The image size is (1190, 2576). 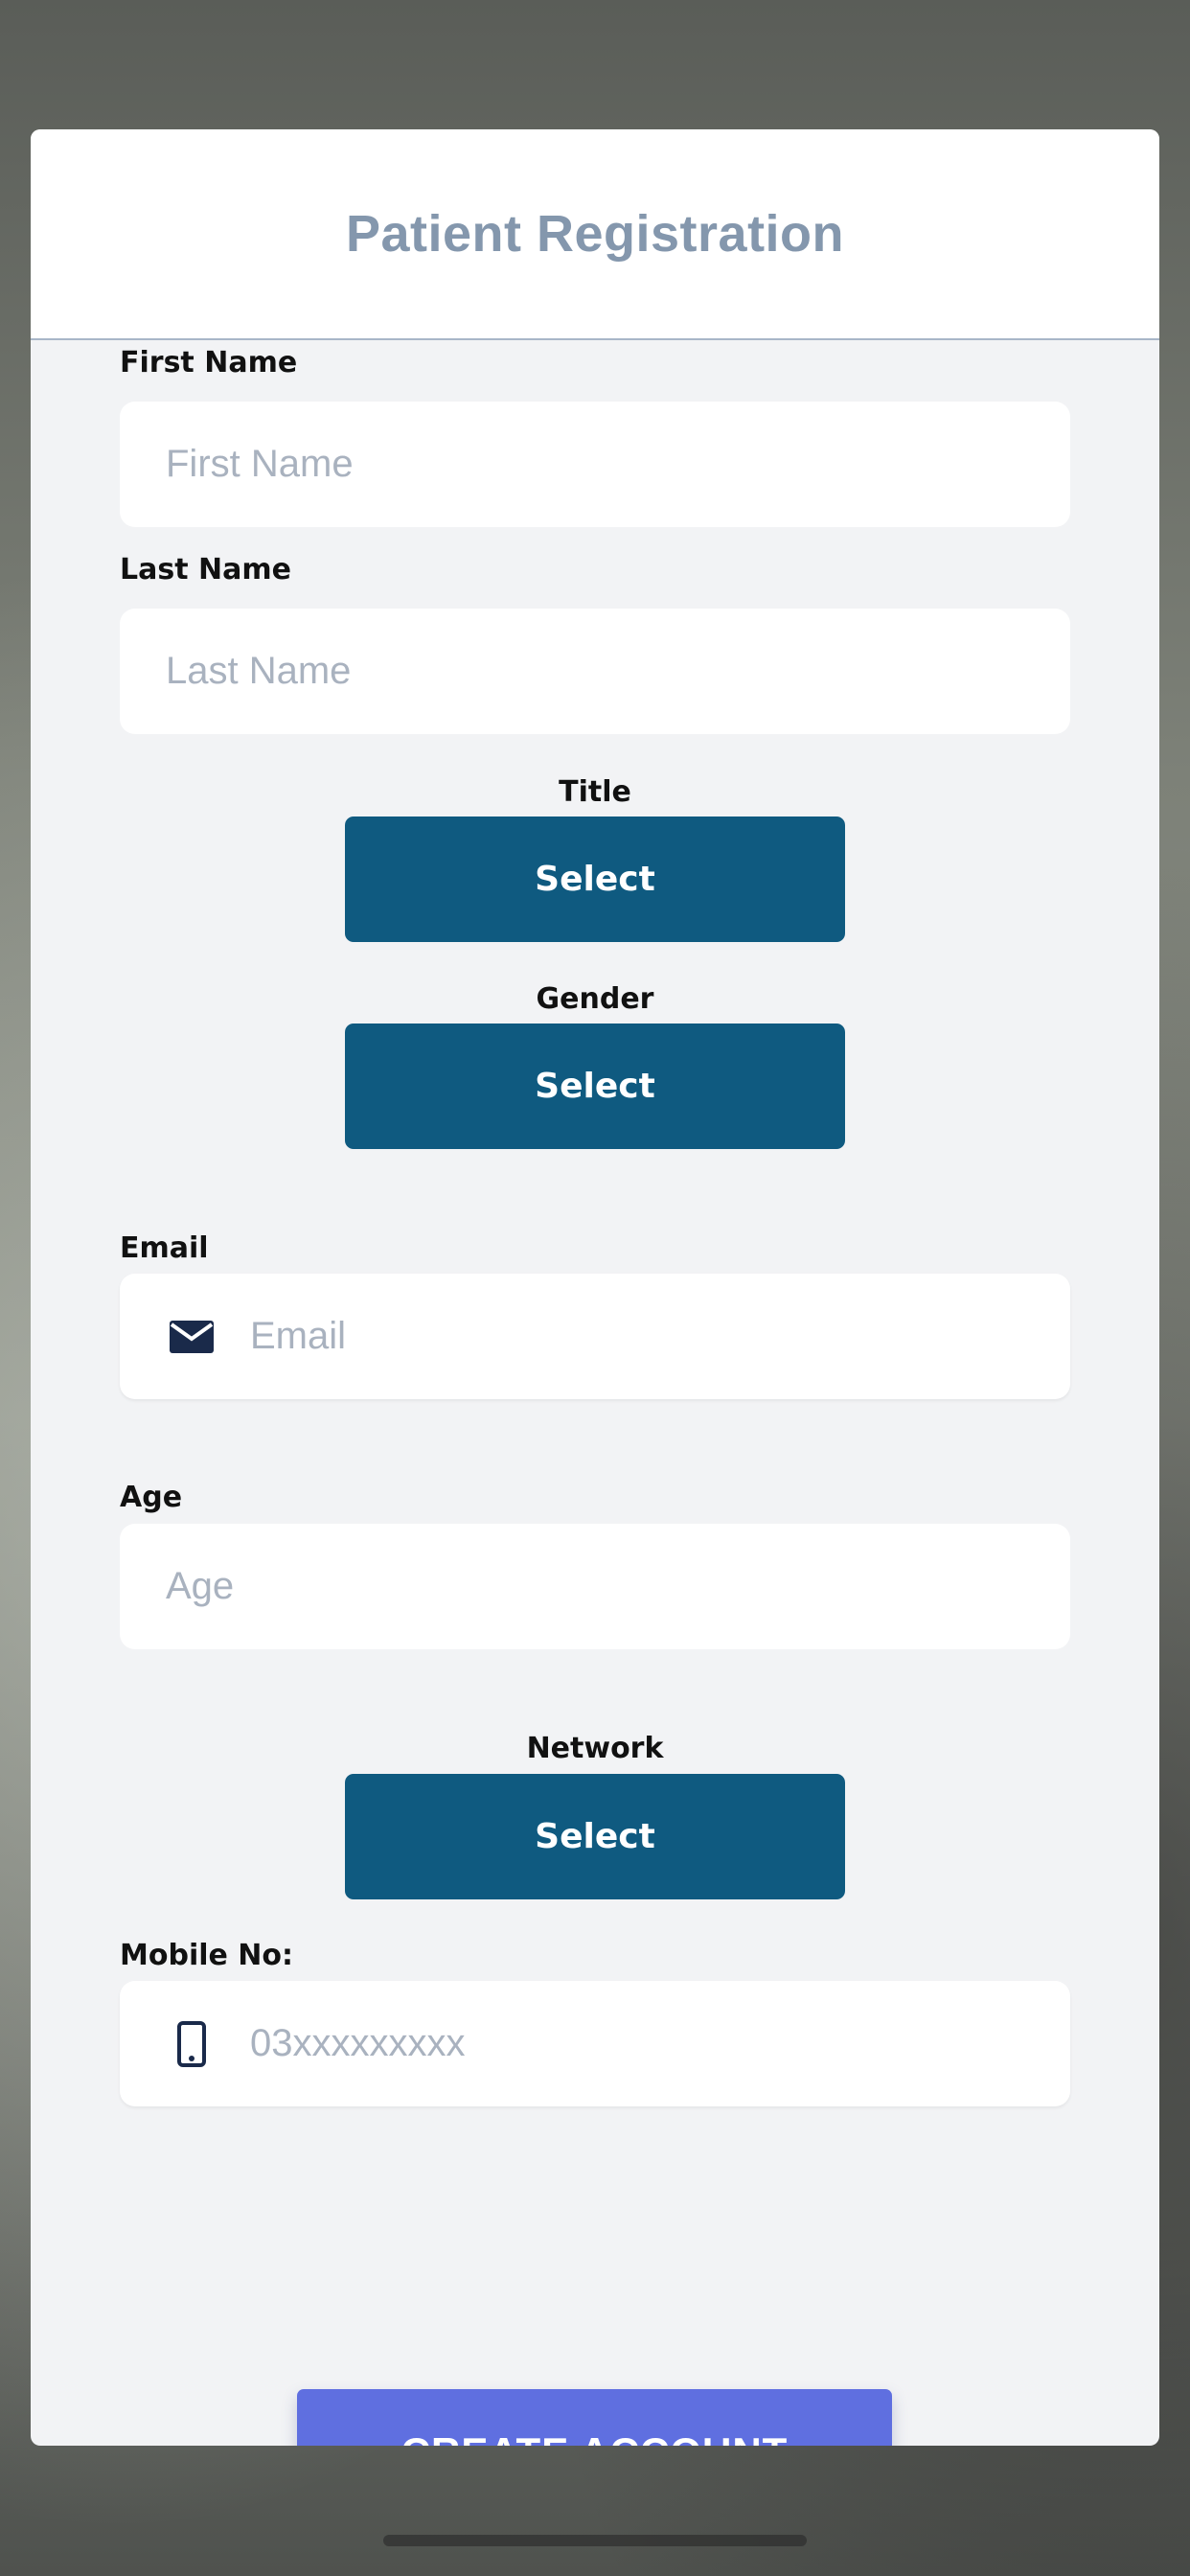 What do you see at coordinates (595, 1586) in the screenshot?
I see `age-input: Age` at bounding box center [595, 1586].